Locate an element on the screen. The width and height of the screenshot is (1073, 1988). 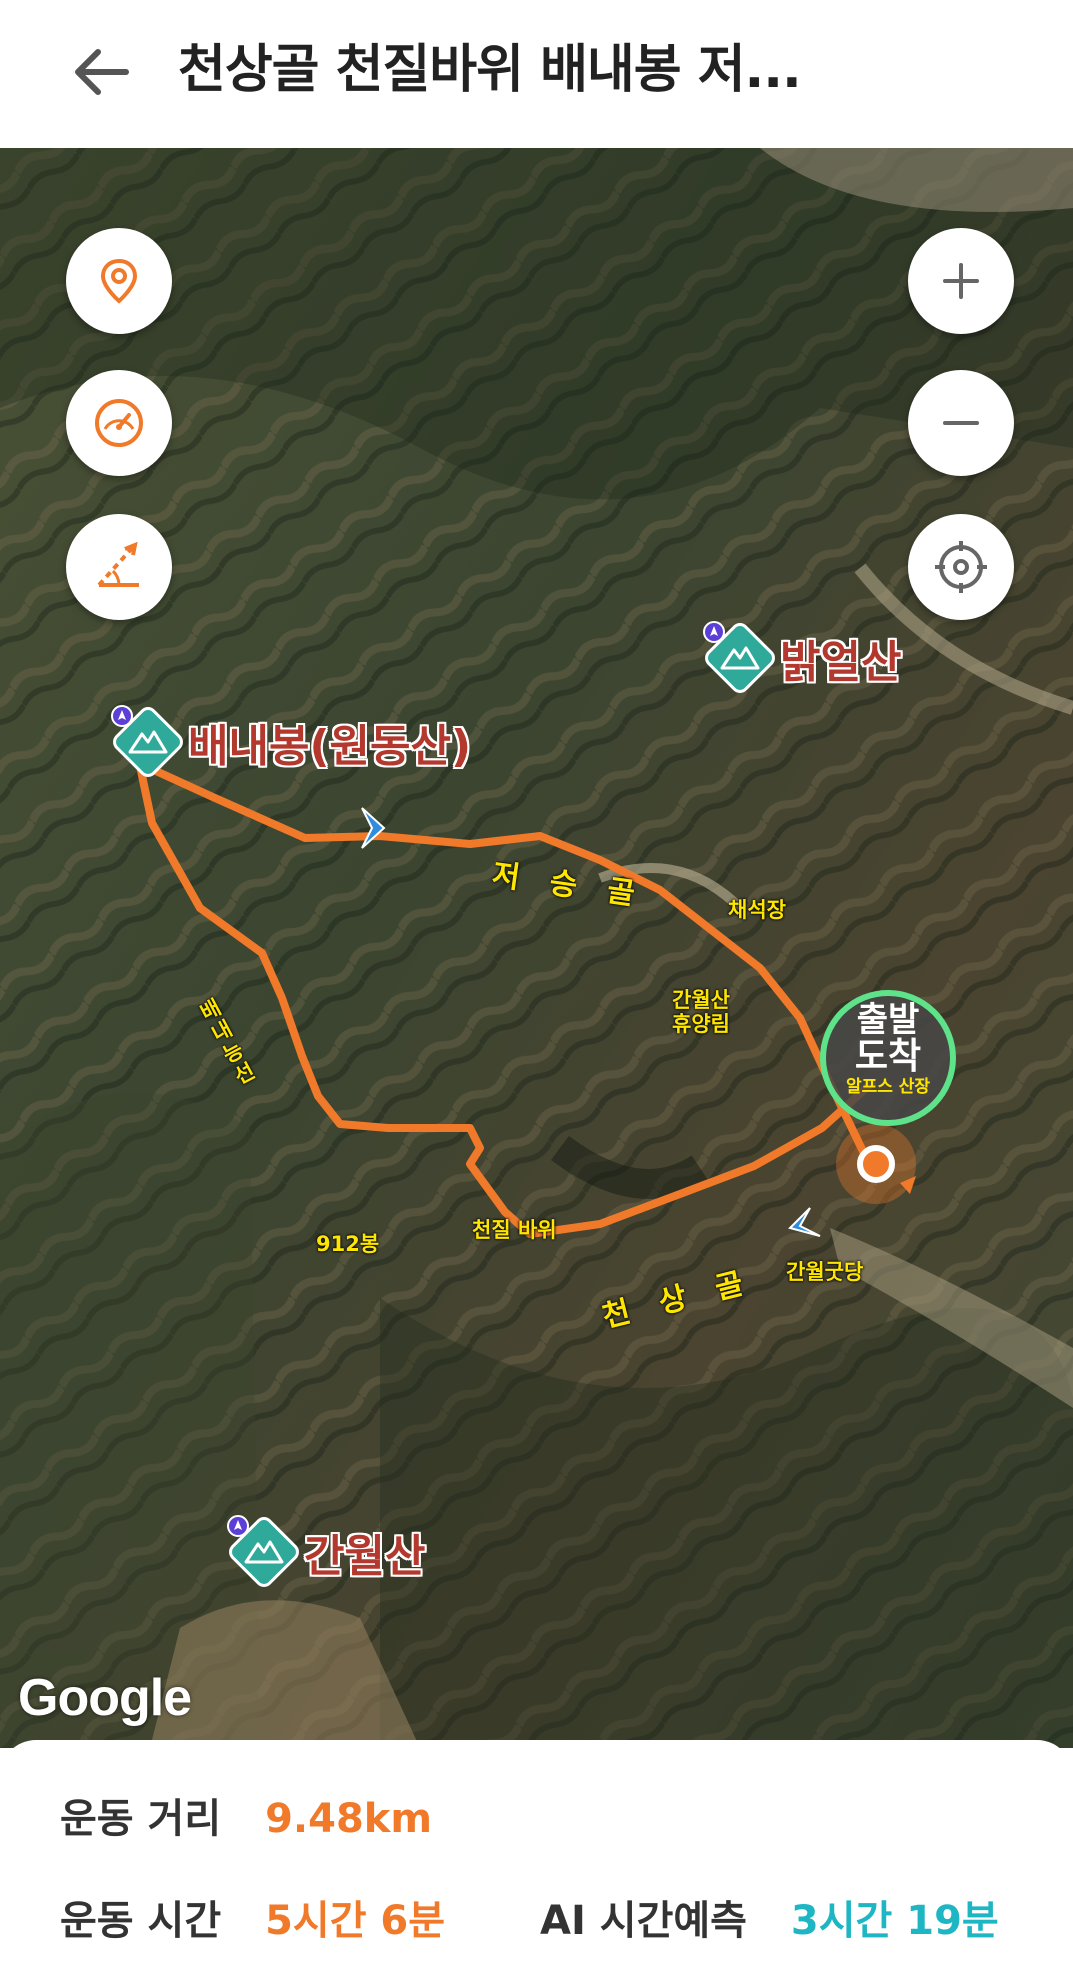
zoom-in-button is located at coordinates (961, 281).